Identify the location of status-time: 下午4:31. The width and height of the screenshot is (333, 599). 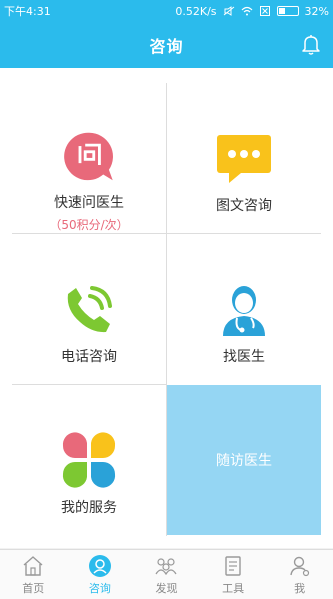
(27, 11).